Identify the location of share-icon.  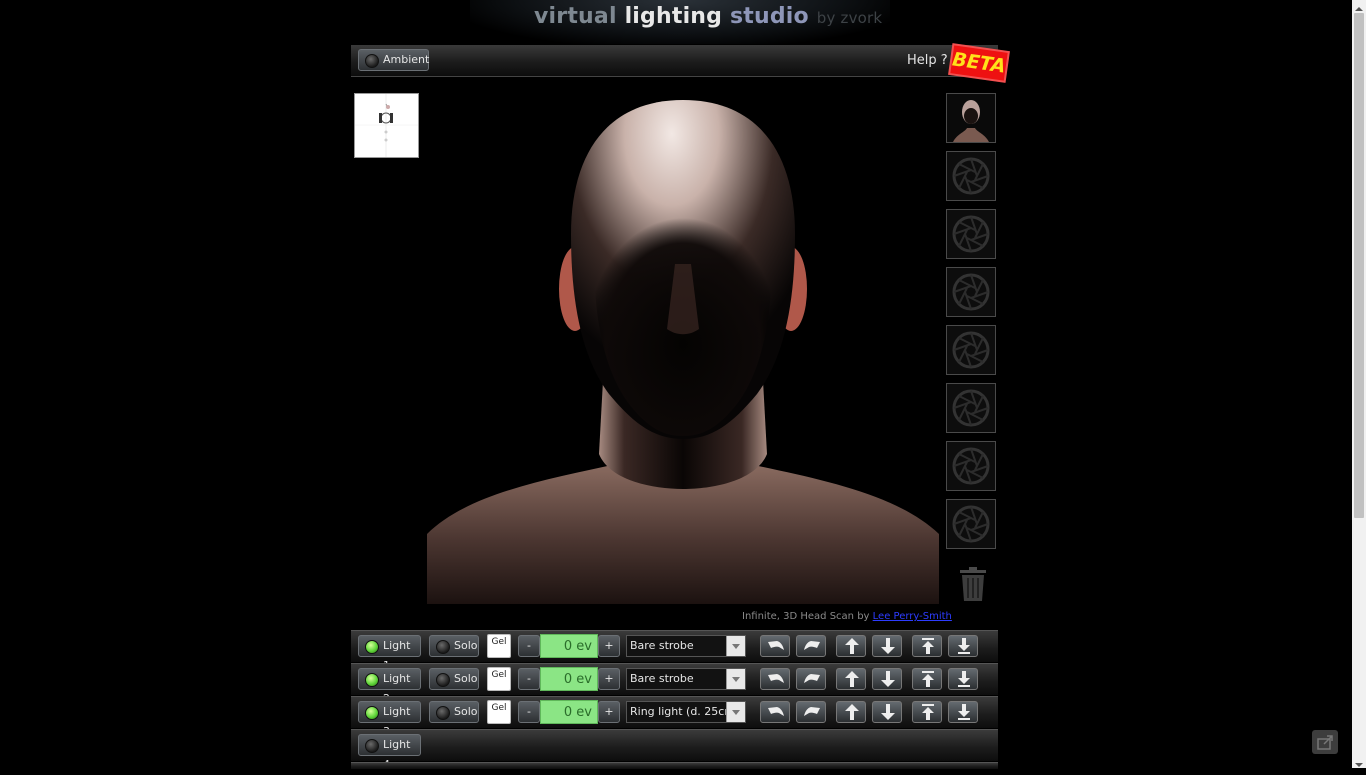
(1325, 742).